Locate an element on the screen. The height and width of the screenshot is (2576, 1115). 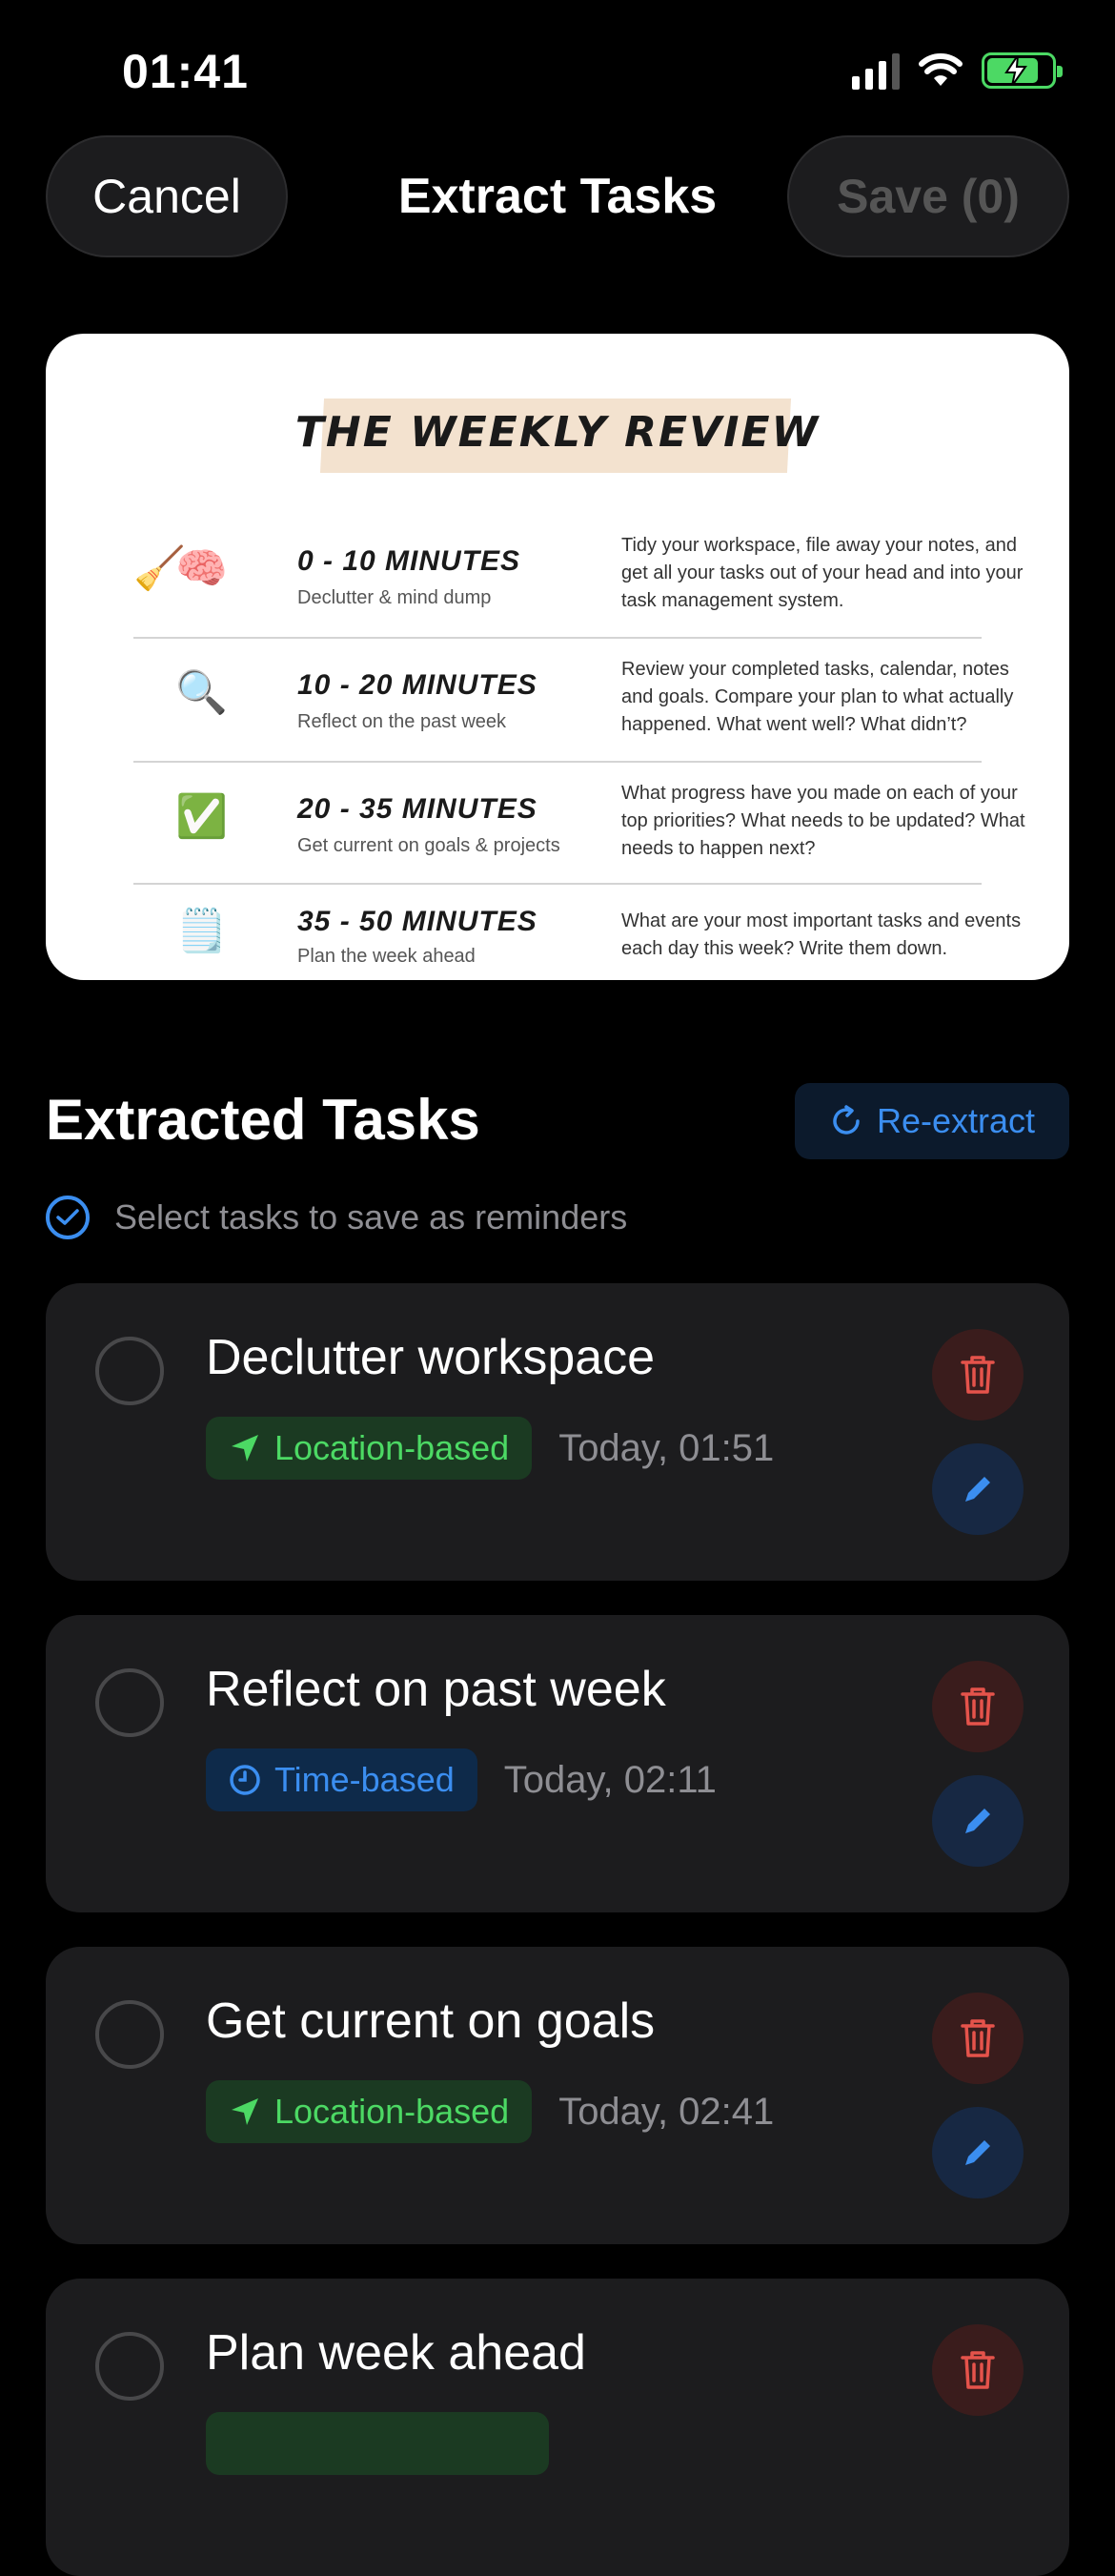
task-title: Declutter workspace is located at coordinates (431, 1357).